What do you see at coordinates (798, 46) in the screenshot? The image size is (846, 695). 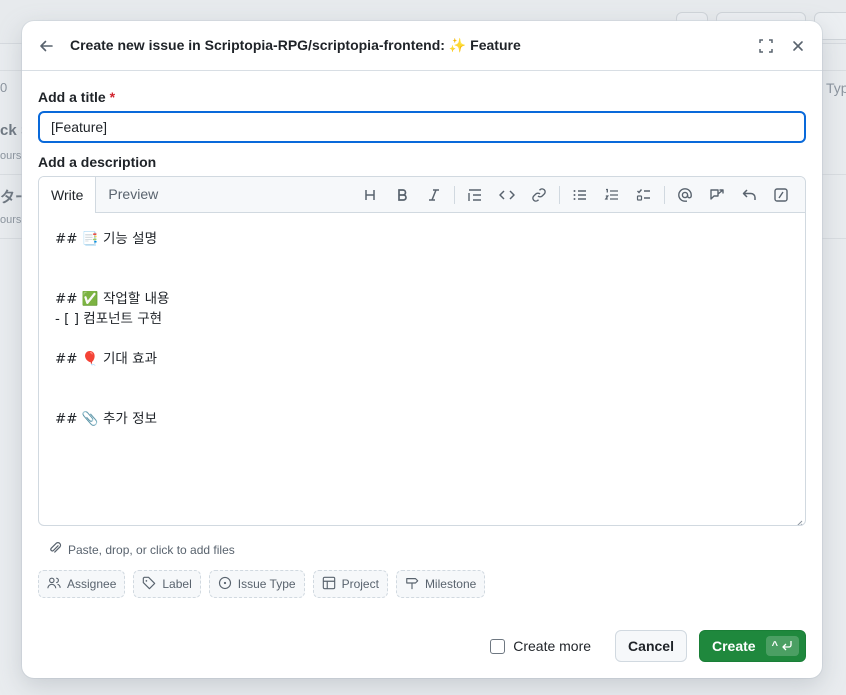 I see `close-icon` at bounding box center [798, 46].